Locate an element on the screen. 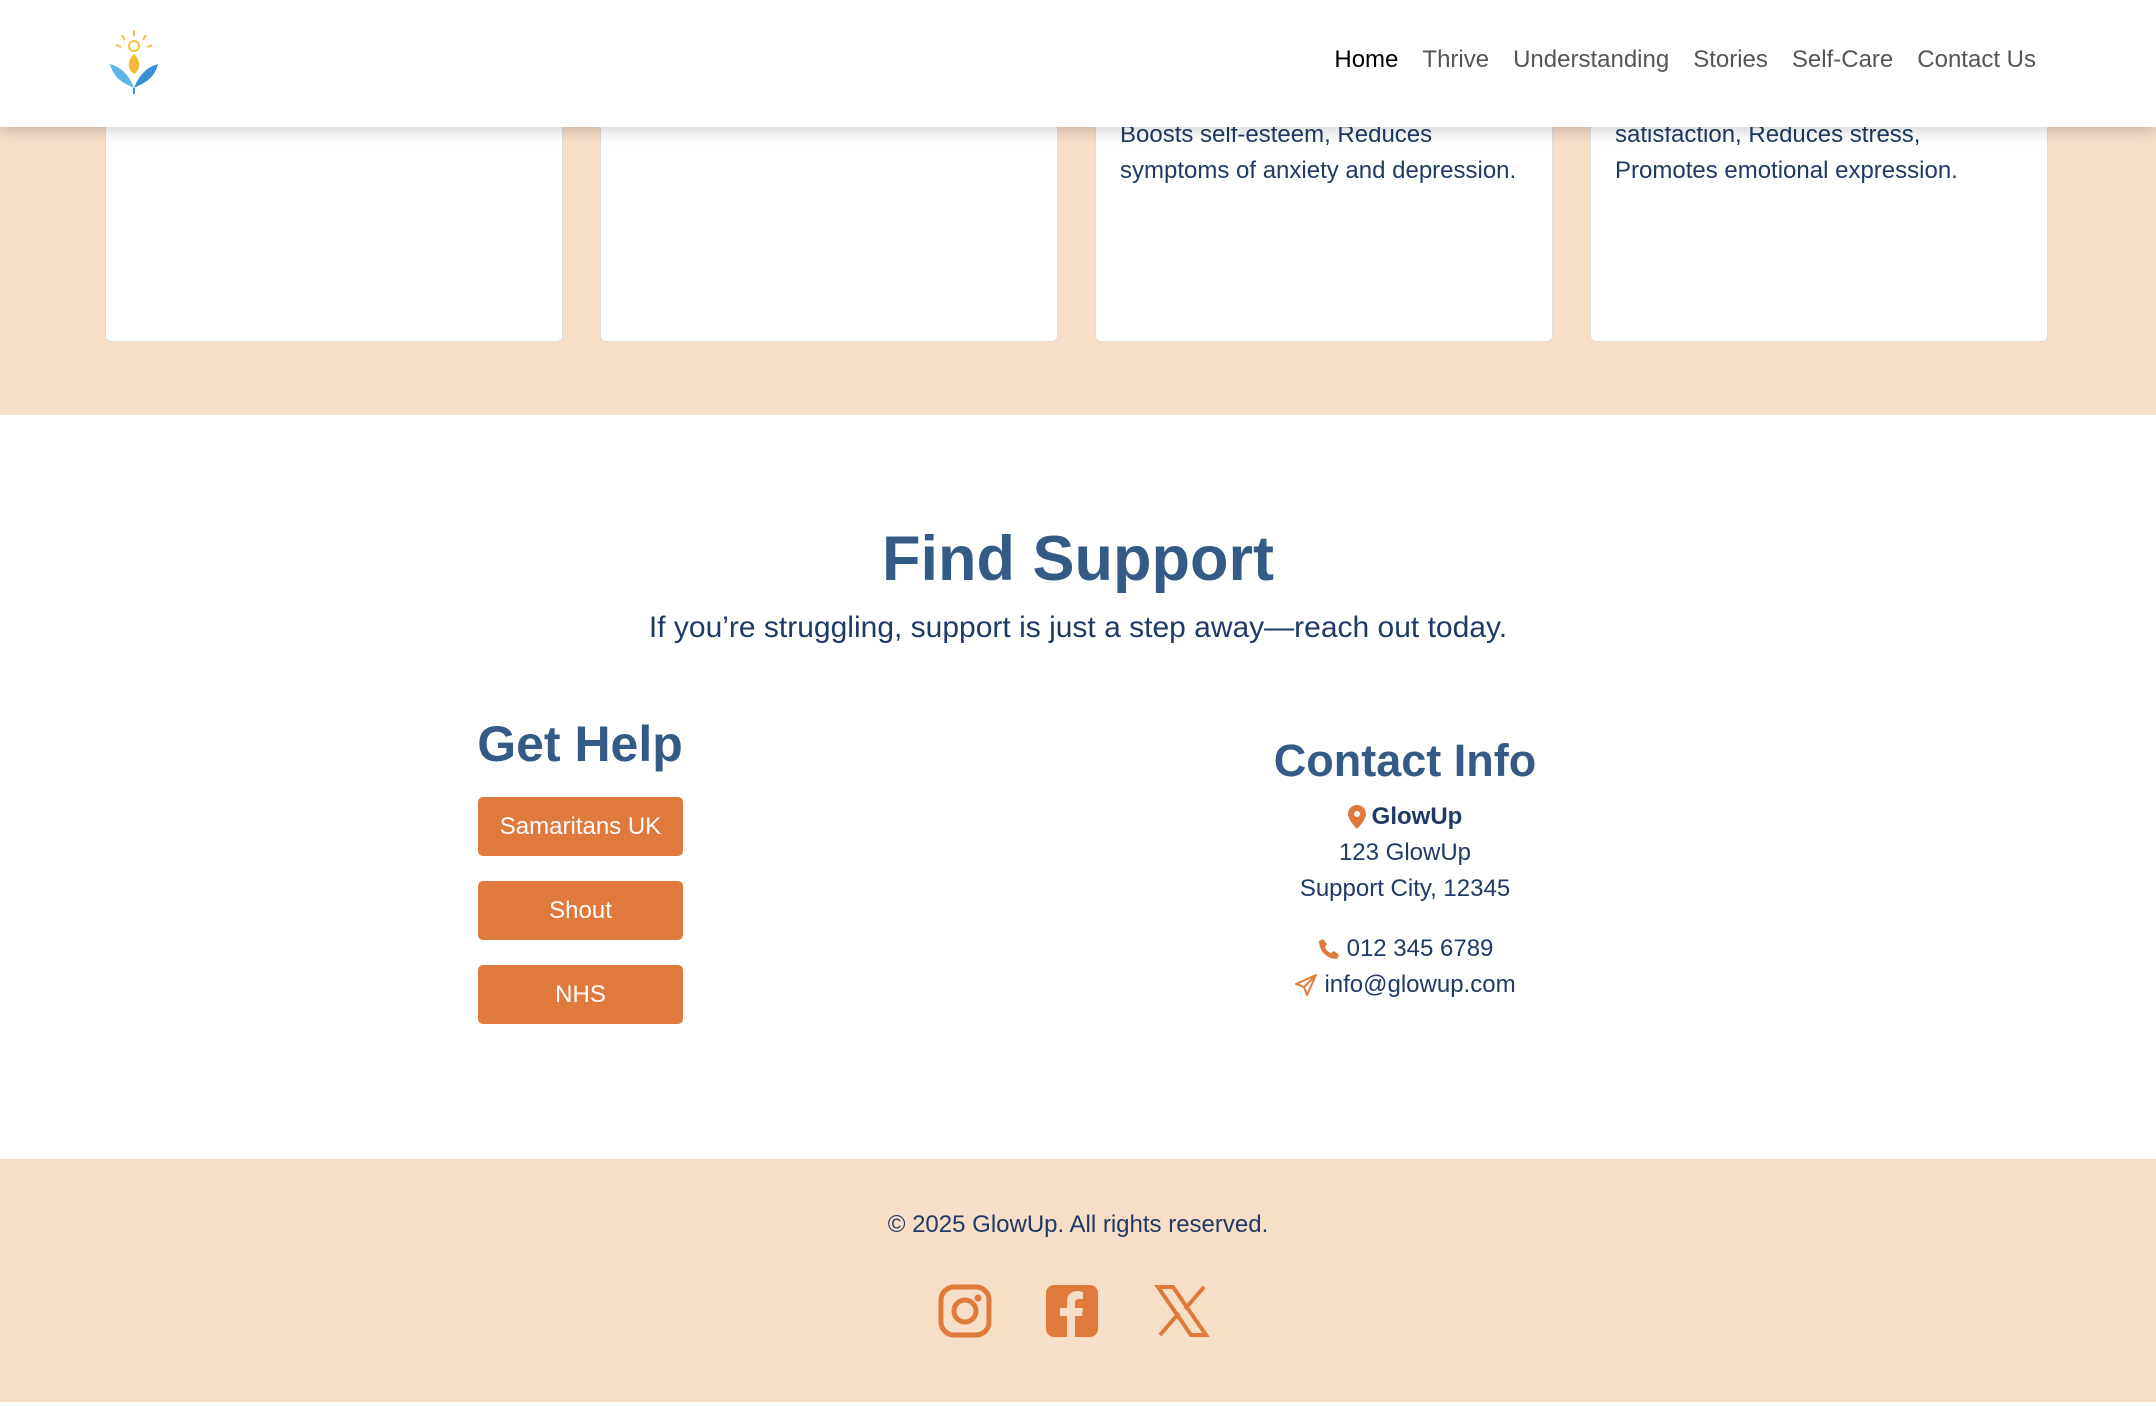  phone-row: 012 345 6789 is located at coordinates (1405, 949).